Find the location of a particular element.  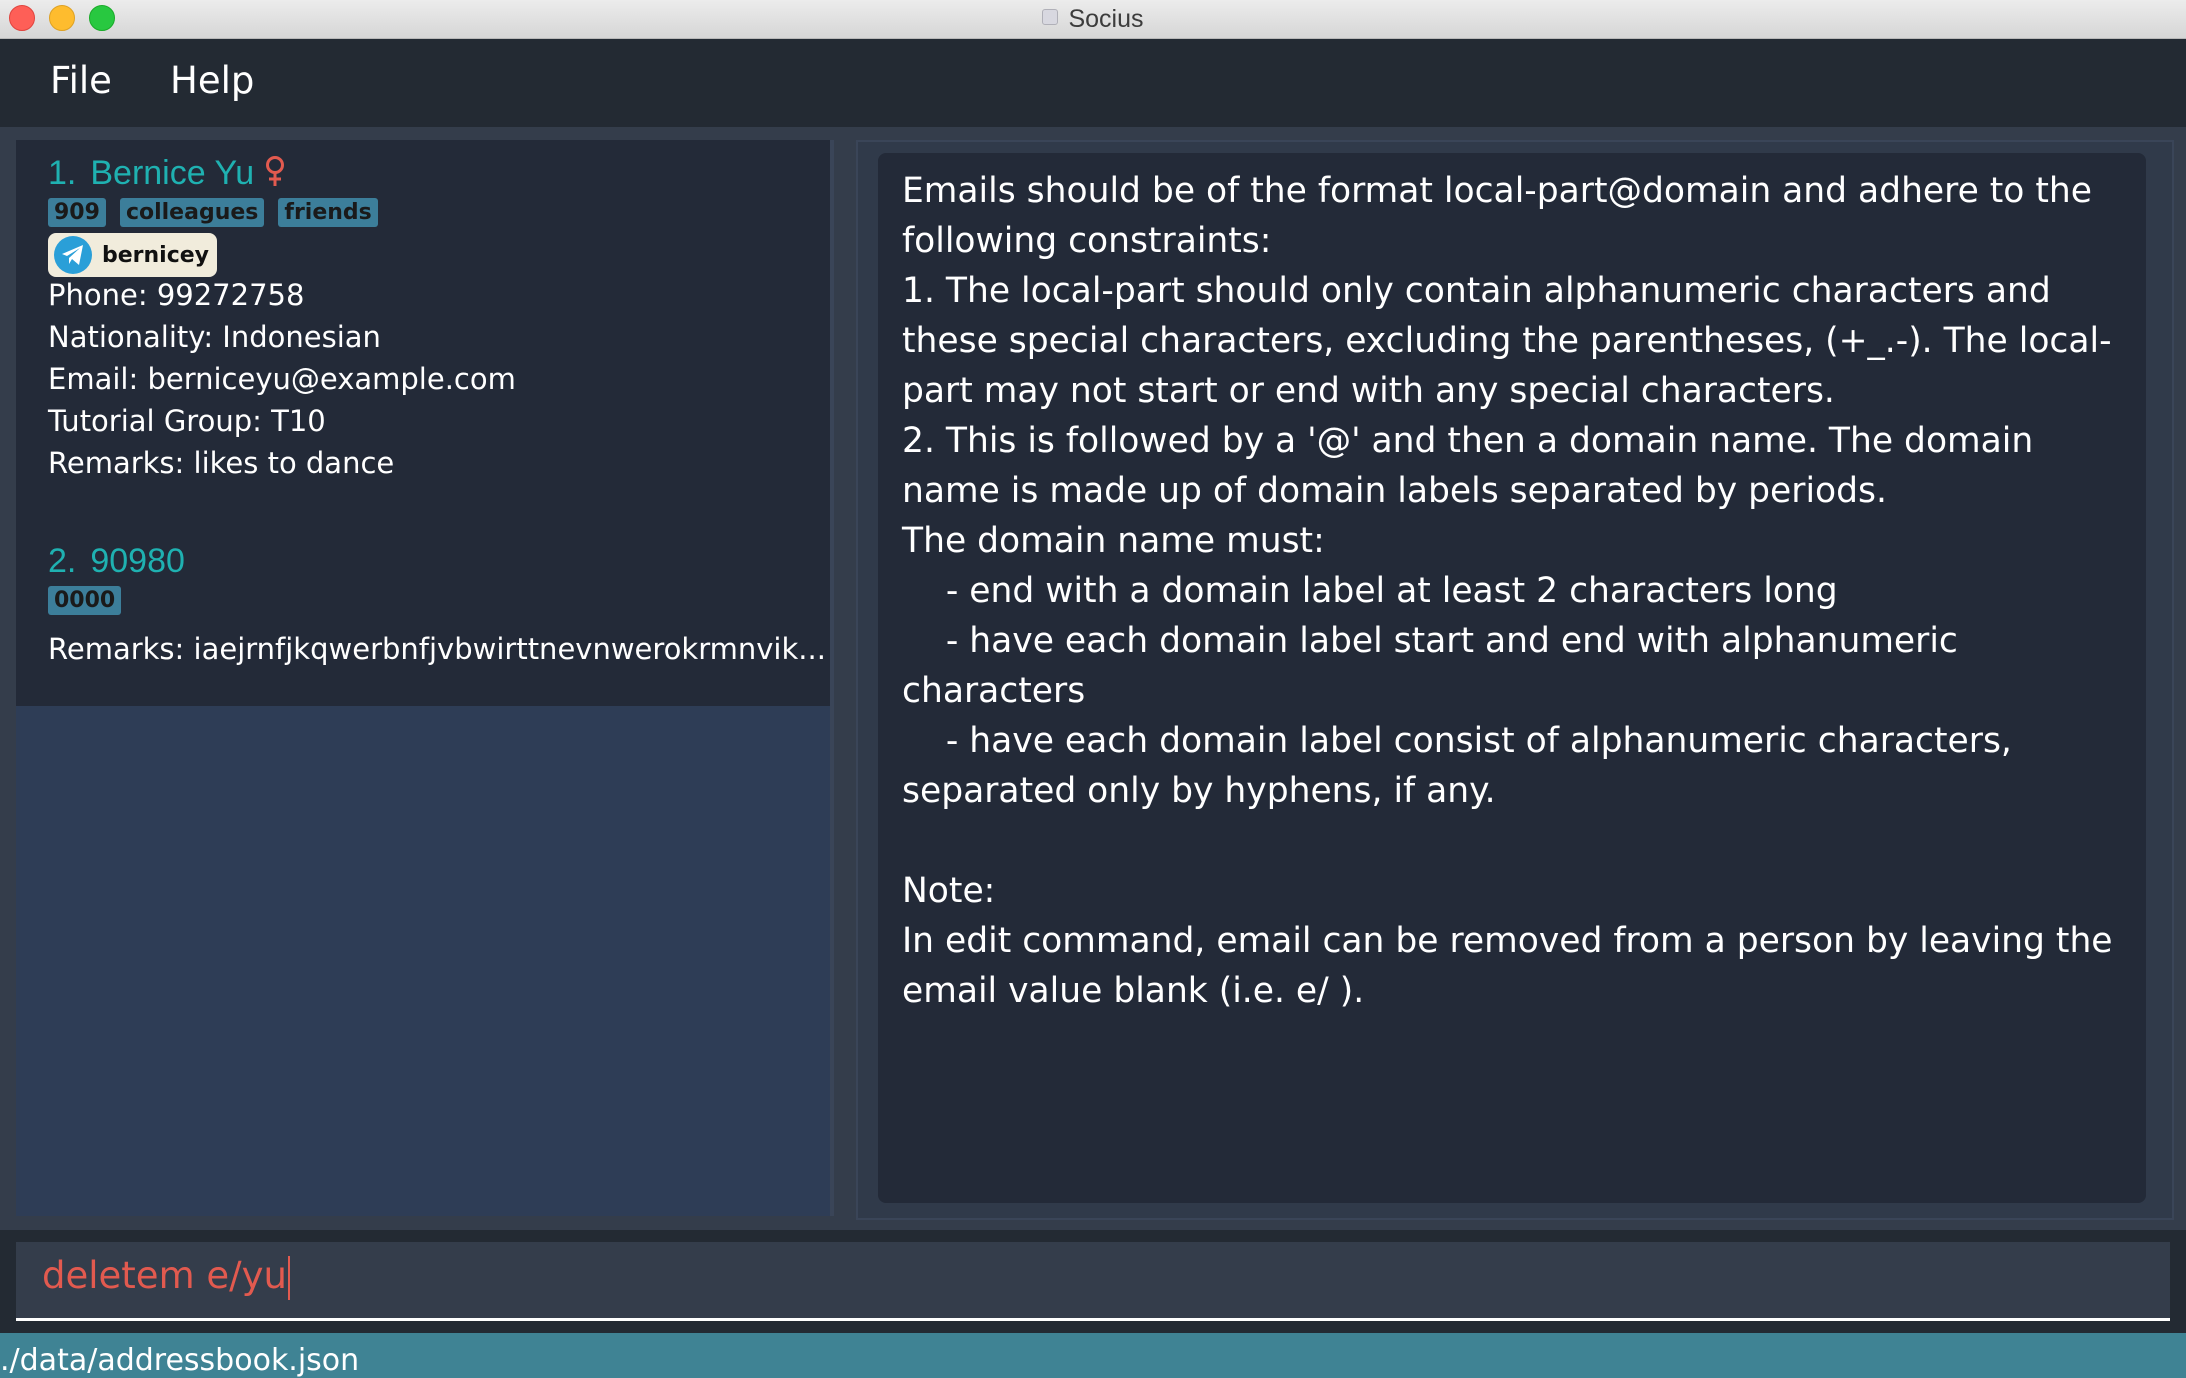

command-input-text: deletem e/yu is located at coordinates (166, 1277).